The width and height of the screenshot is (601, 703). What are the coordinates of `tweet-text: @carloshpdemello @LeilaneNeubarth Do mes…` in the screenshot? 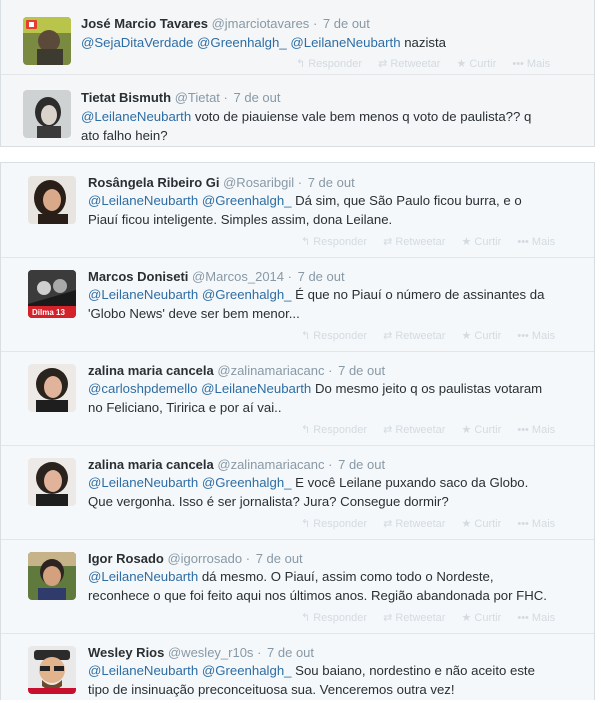 It's located at (315, 398).